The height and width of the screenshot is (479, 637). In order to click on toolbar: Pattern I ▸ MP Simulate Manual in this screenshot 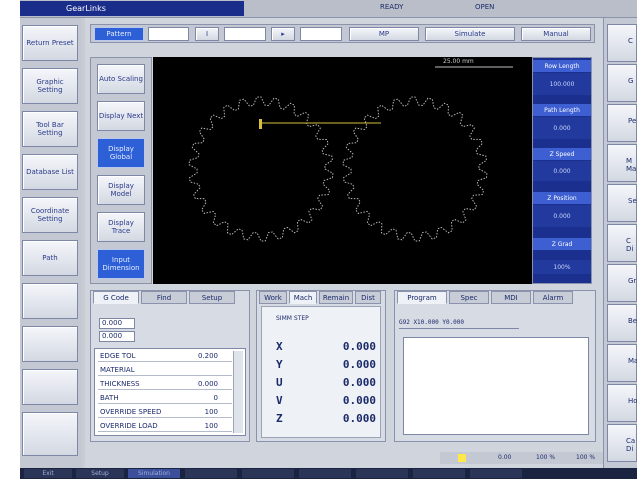, I will do `click(342, 33)`.